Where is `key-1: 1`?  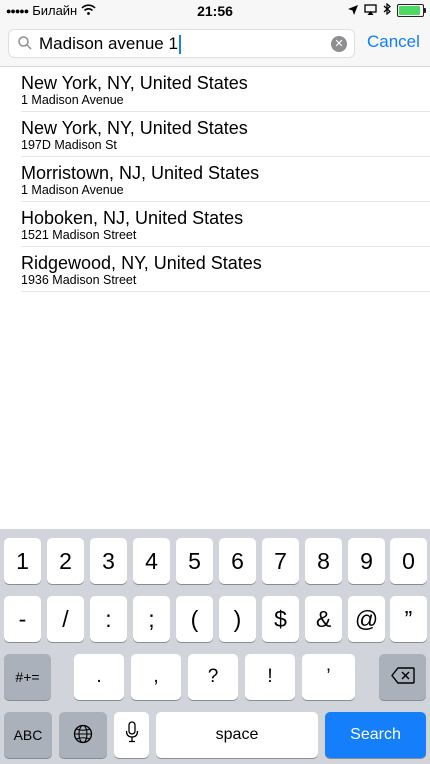 key-1: 1 is located at coordinates (22, 561).